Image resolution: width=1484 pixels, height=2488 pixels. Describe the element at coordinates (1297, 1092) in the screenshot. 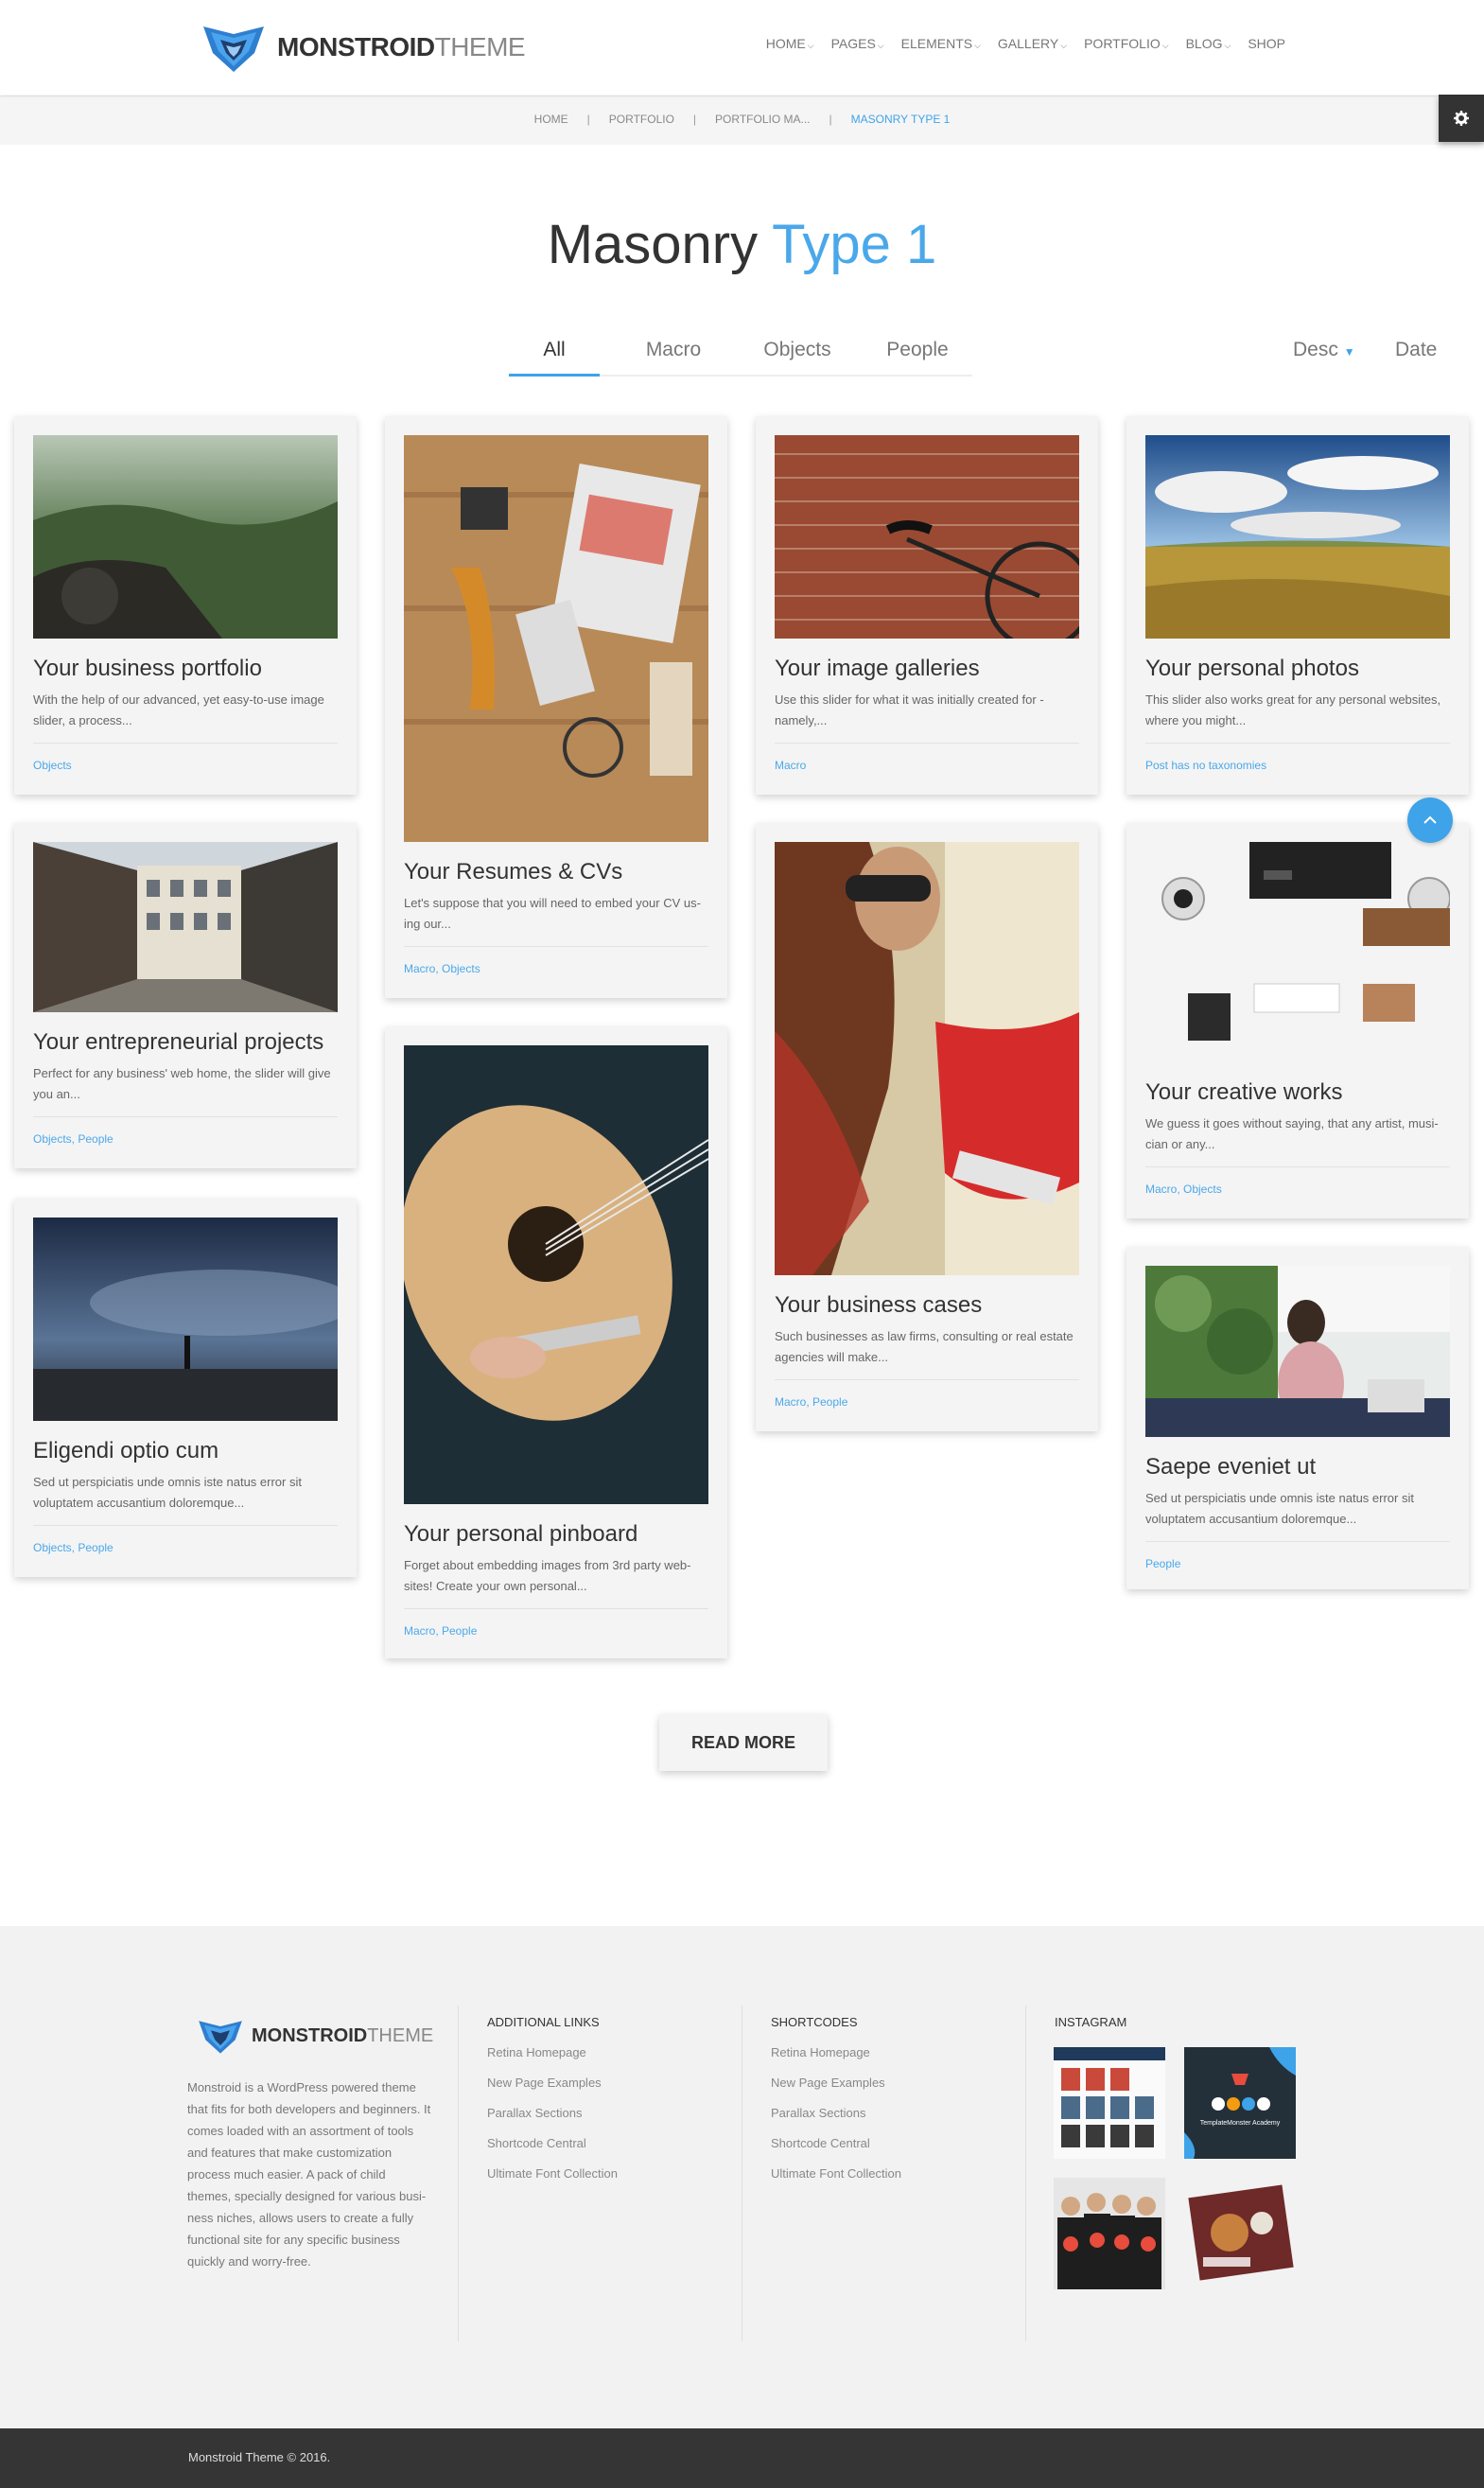

I see `card-title: Your creative works` at that location.